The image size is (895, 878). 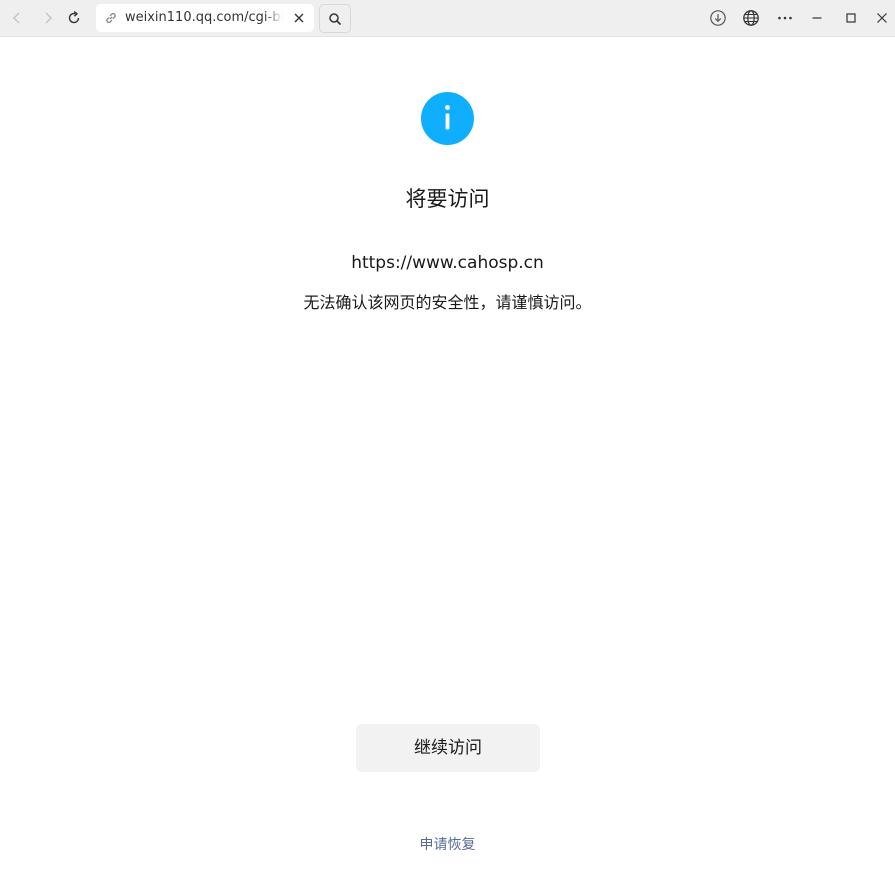 I want to click on download-icon, so click(x=718, y=18).